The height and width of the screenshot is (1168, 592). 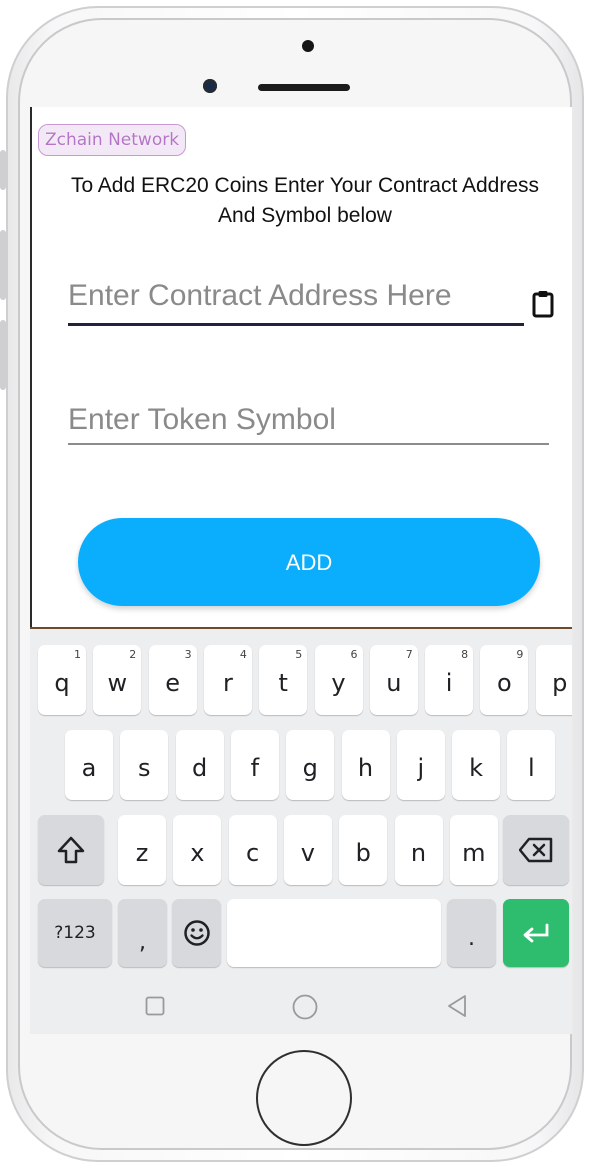 What do you see at coordinates (560, 683) in the screenshot?
I see `key-p-label: p` at bounding box center [560, 683].